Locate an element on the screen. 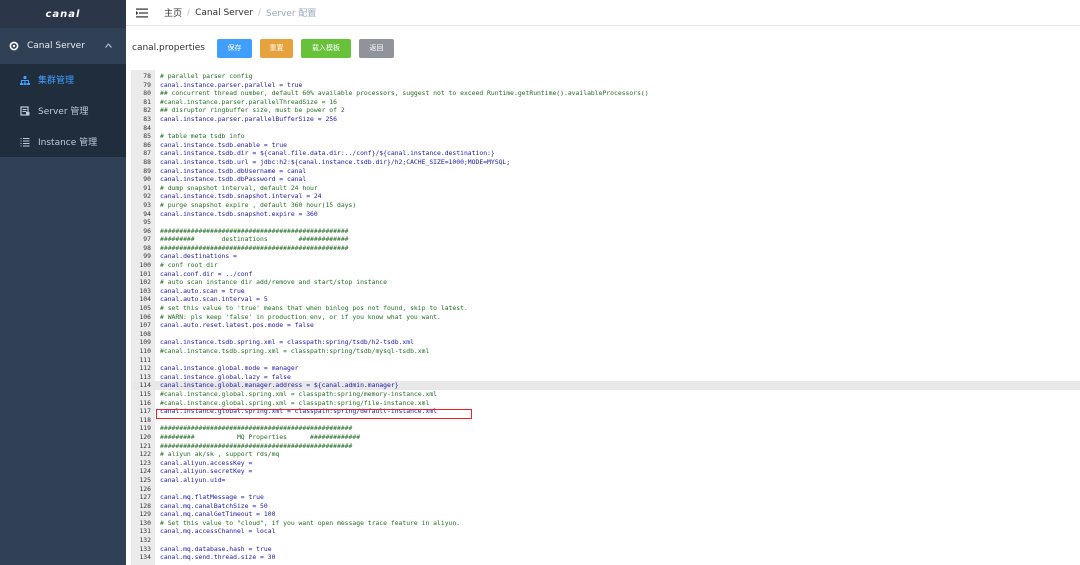 The image size is (1080, 565). code-line: 103 canal.auto.scan = true is located at coordinates (605, 291).